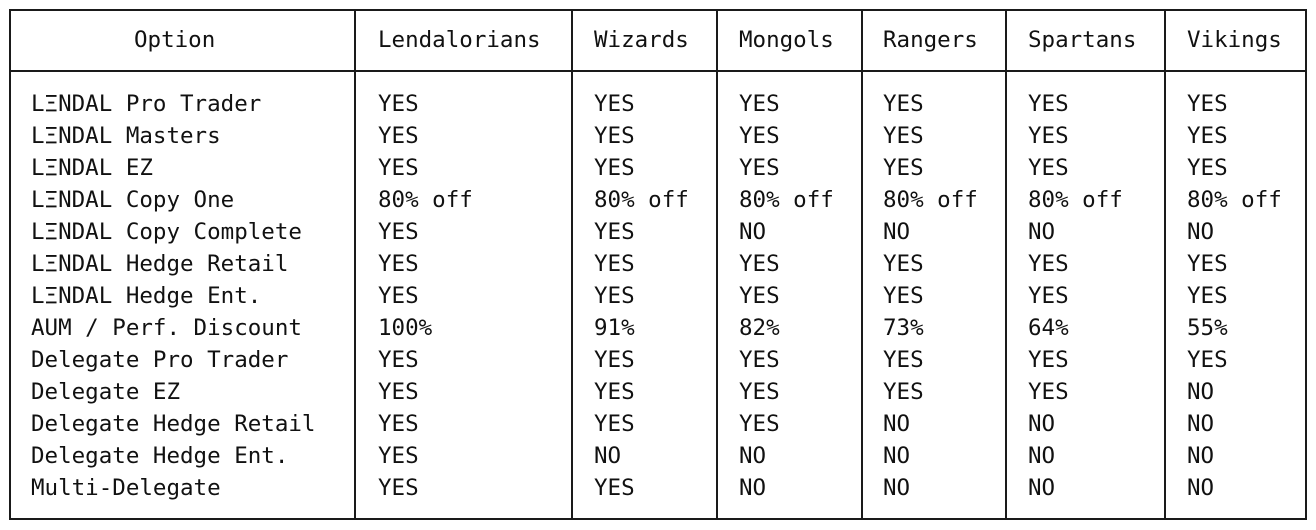  What do you see at coordinates (459, 40) in the screenshot?
I see `header-lendalorians: Lendalorians` at bounding box center [459, 40].